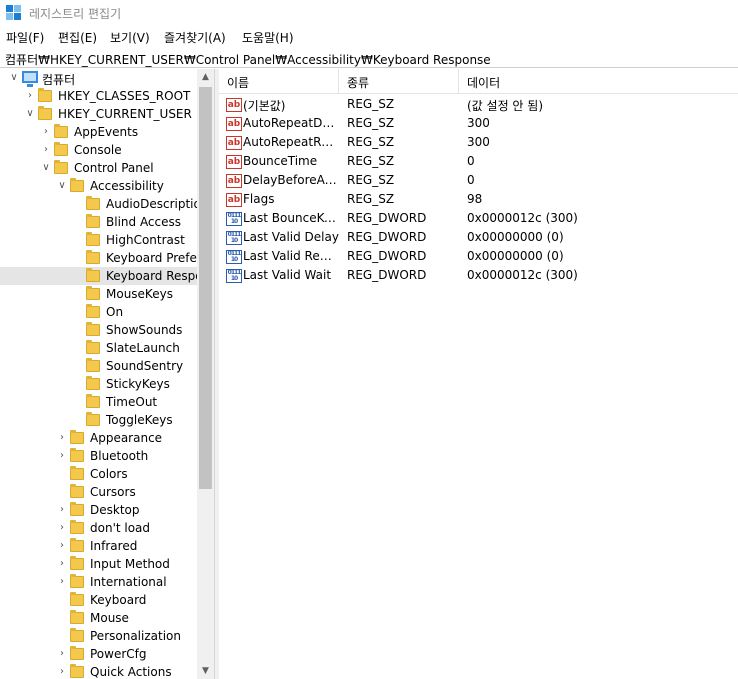 This screenshot has width=738, height=679. Describe the element at coordinates (478, 180) in the screenshot. I see `value-row: abDelayBeforeAcceptance REG_SZ 0` at that location.